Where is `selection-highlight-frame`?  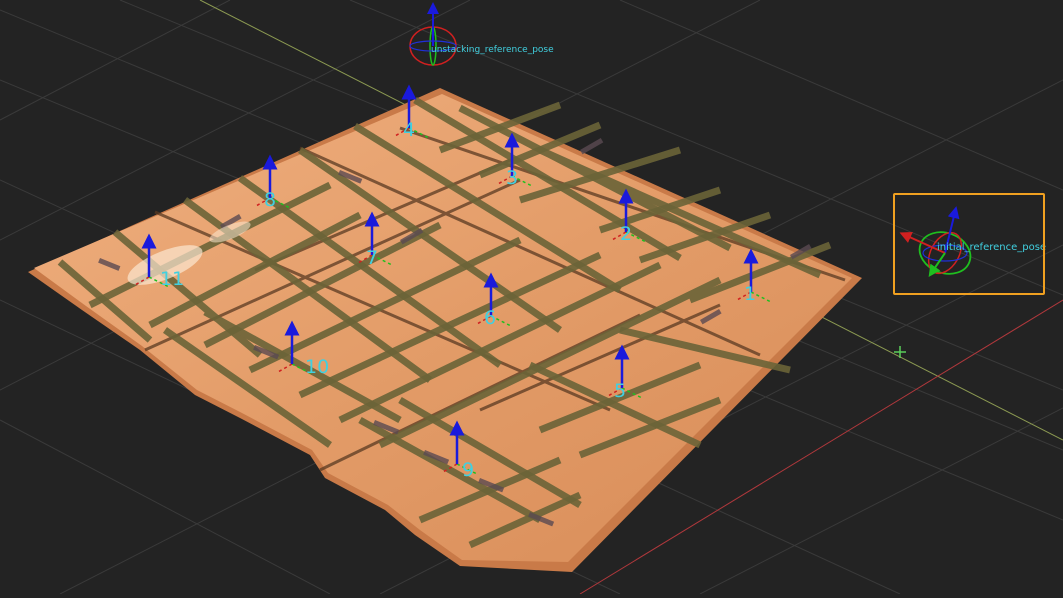
selection-highlight-frame is located at coordinates (969, 244).